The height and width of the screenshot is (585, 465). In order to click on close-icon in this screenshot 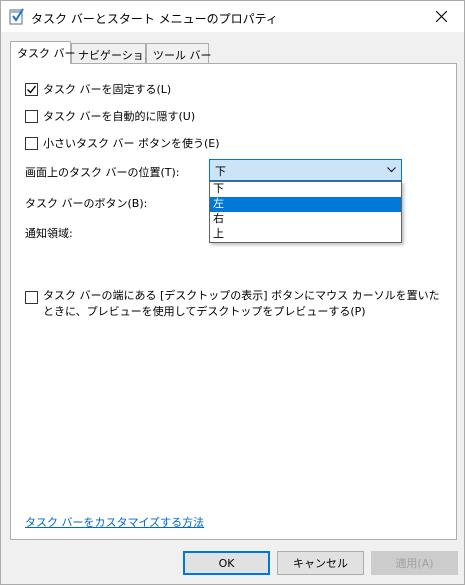, I will do `click(441, 16)`.